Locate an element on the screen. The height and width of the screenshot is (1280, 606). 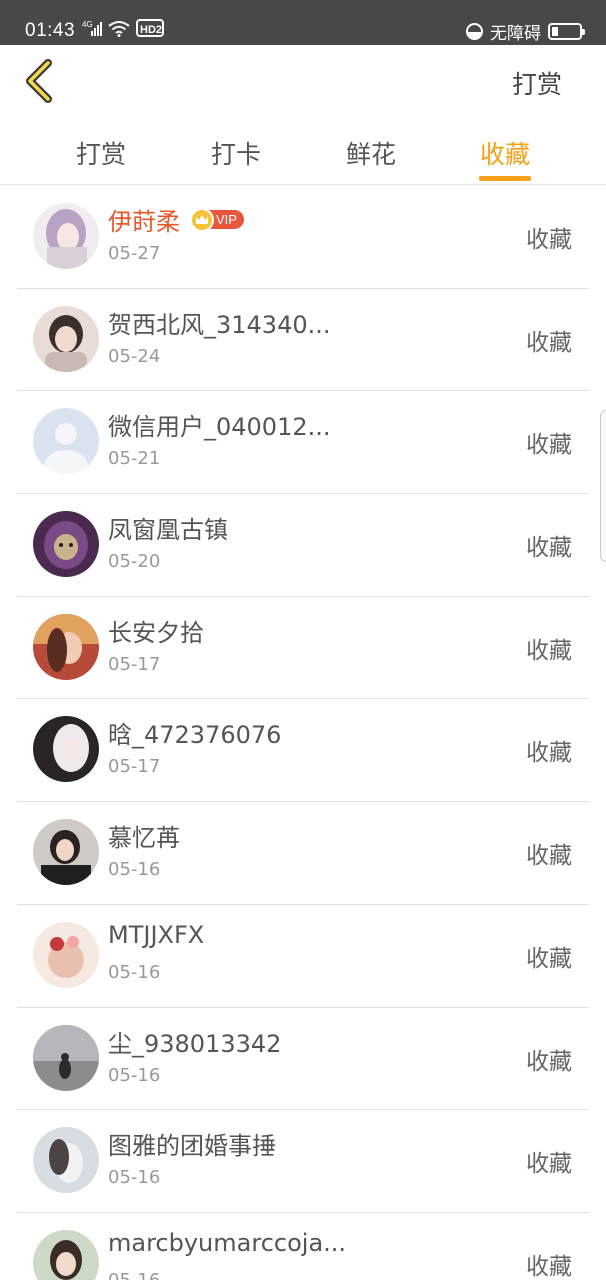
date: 05-20 is located at coordinates (134, 562).